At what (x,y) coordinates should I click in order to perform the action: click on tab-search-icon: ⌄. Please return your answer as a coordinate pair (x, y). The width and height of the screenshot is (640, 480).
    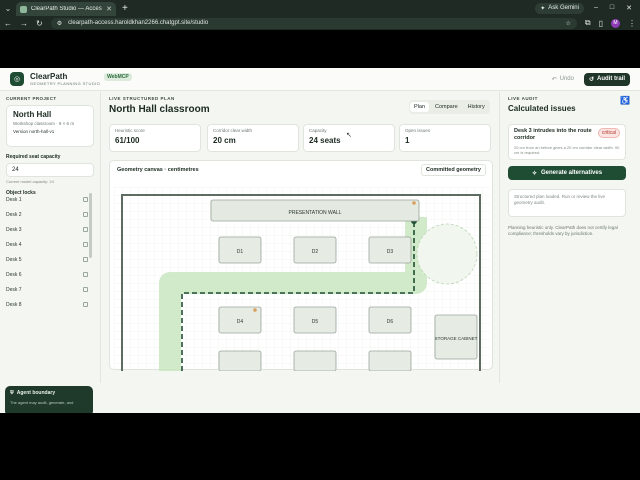
    Looking at the image, I should click on (8, 8).